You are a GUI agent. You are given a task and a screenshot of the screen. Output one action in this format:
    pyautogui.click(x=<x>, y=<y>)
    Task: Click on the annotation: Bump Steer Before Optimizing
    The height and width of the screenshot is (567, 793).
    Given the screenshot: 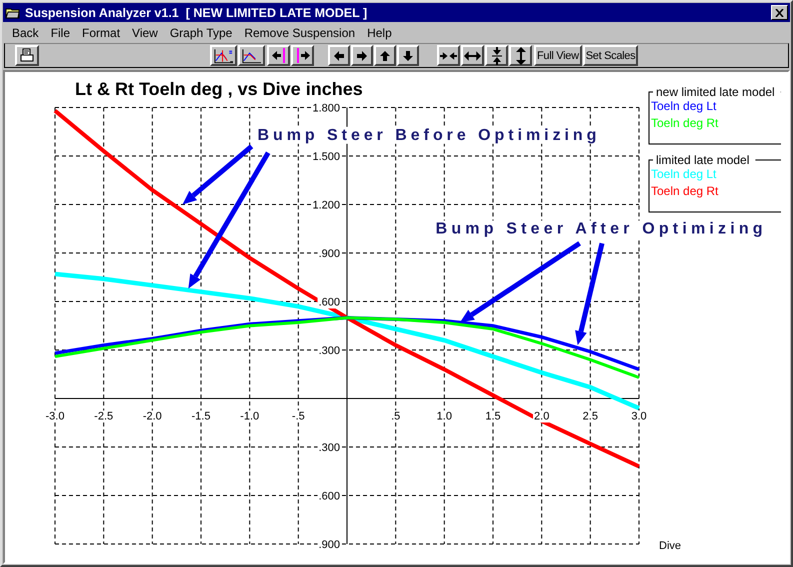 What is the action you would take?
    pyautogui.click(x=426, y=135)
    